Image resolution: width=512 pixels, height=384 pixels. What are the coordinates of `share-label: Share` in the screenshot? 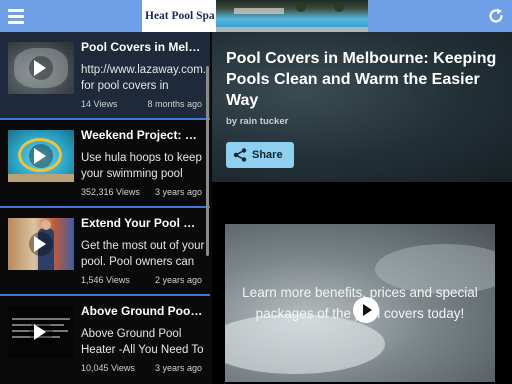 It's located at (267, 155).